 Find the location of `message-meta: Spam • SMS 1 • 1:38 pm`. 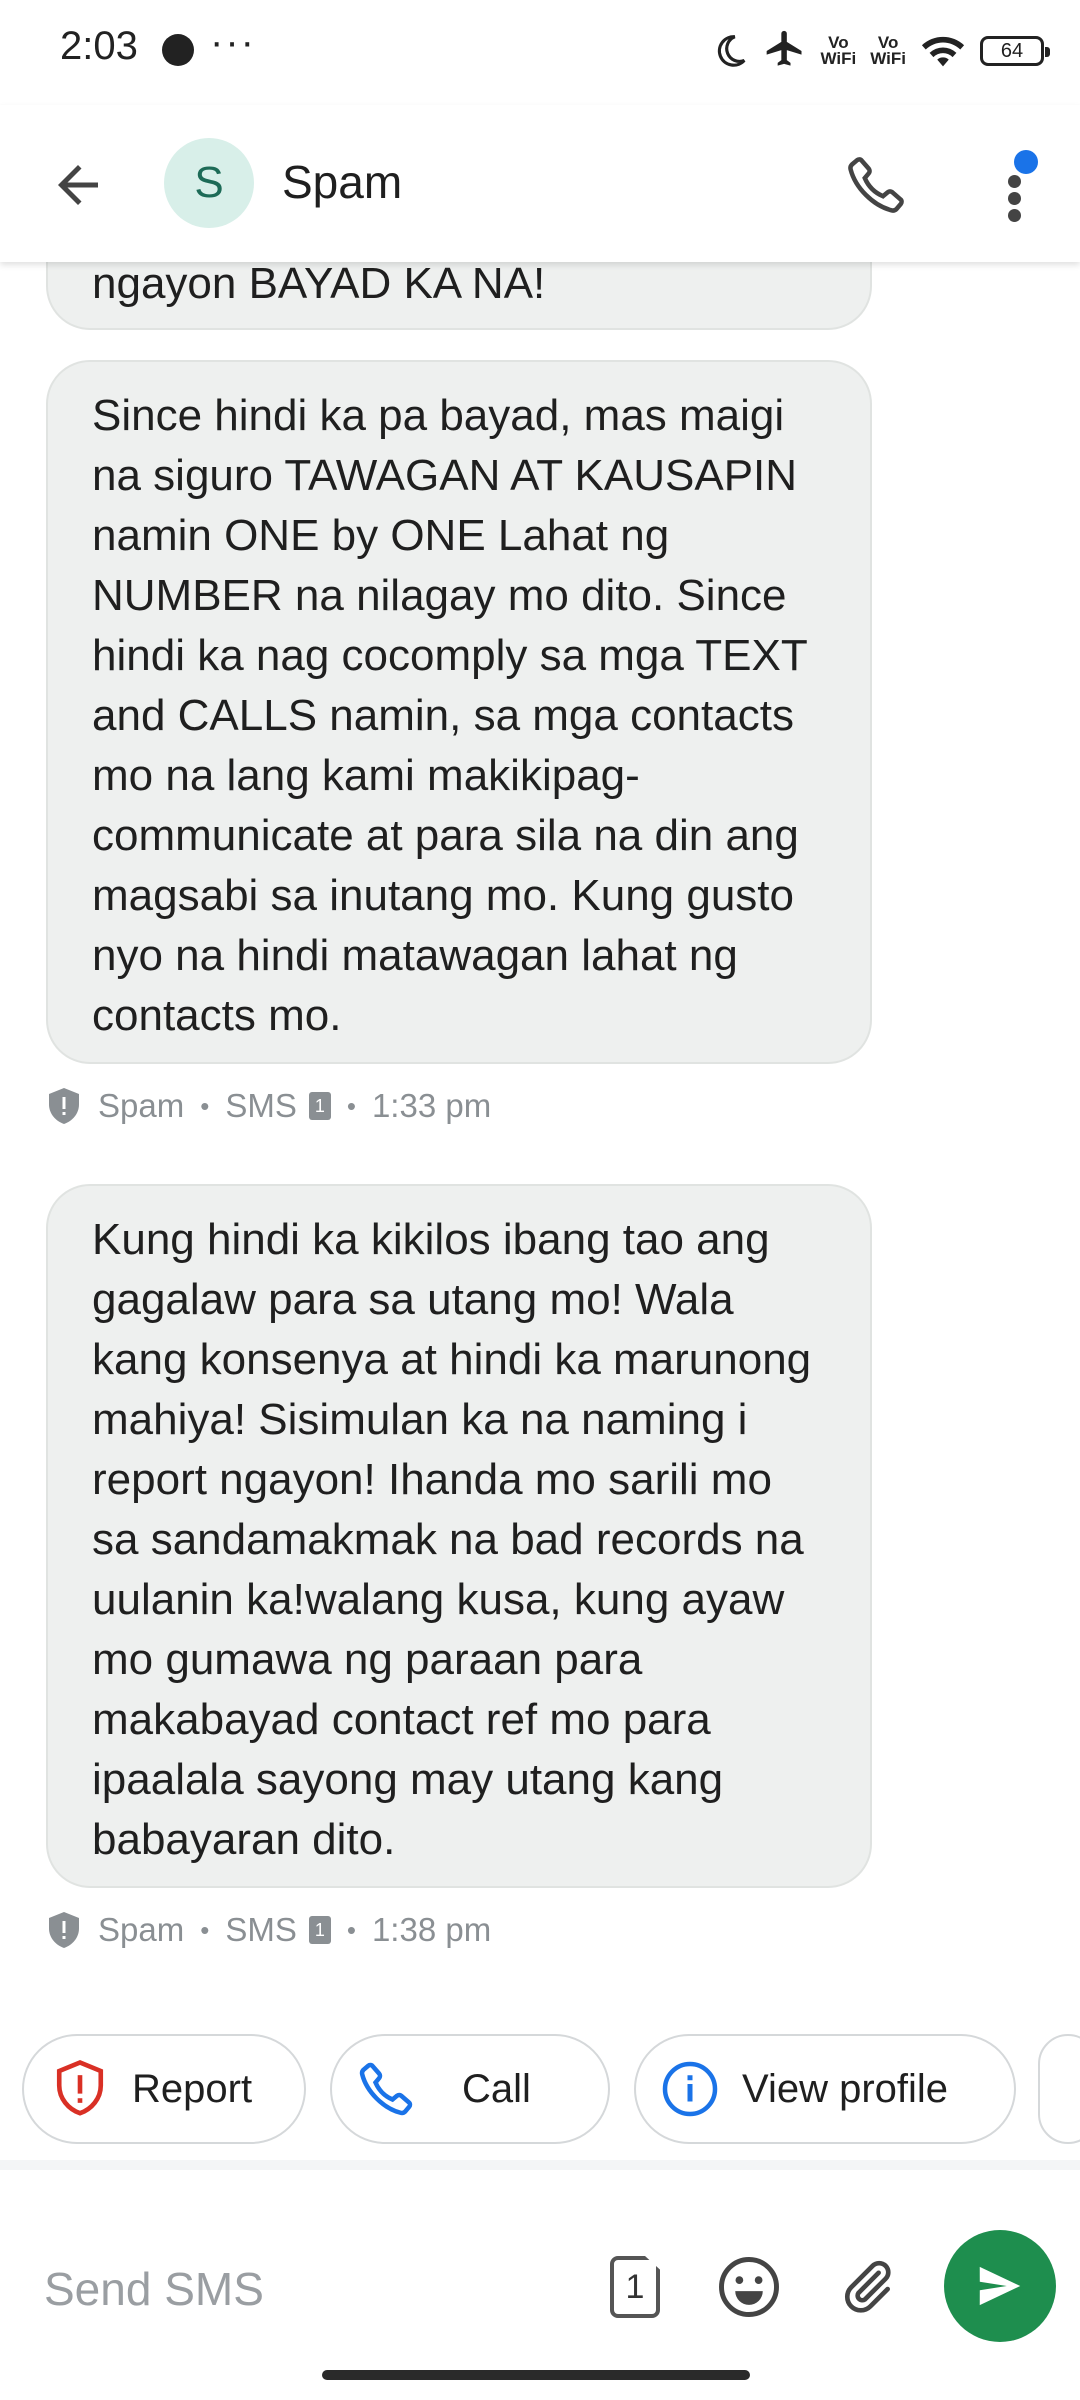

message-meta: Spam • SMS 1 • 1:38 pm is located at coordinates (268, 1930).